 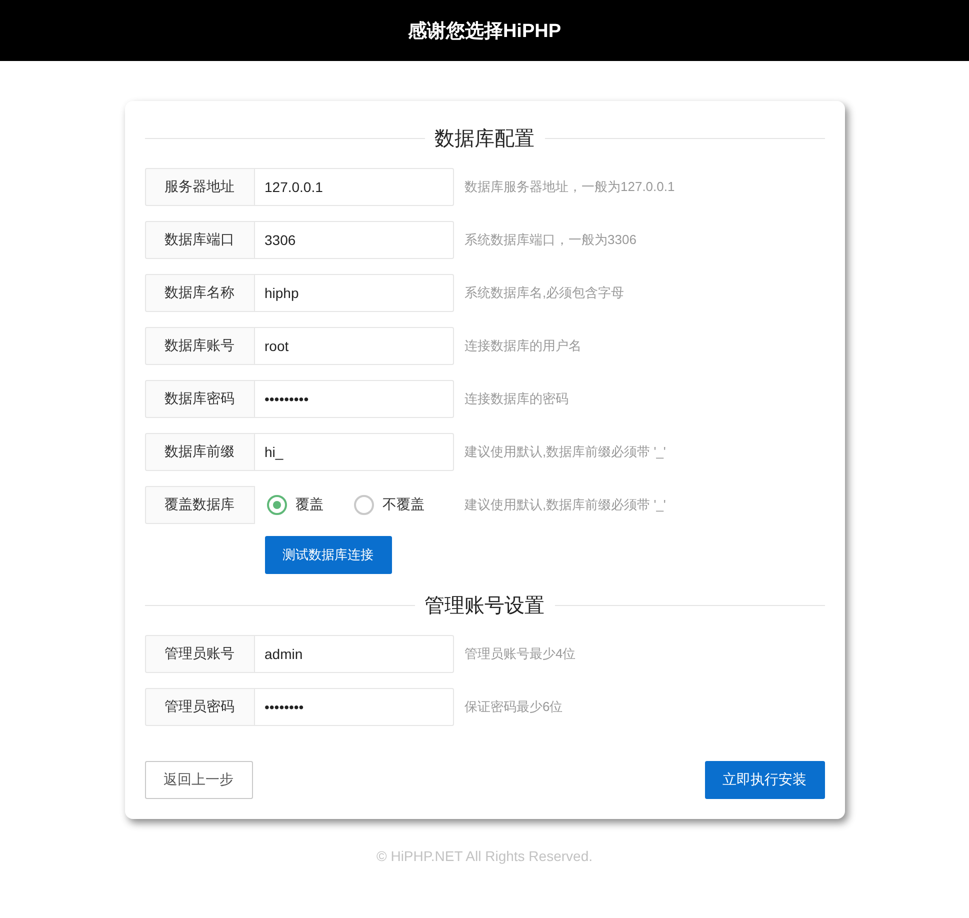 I want to click on field-hint: 连接数据库的密码, so click(x=516, y=399).